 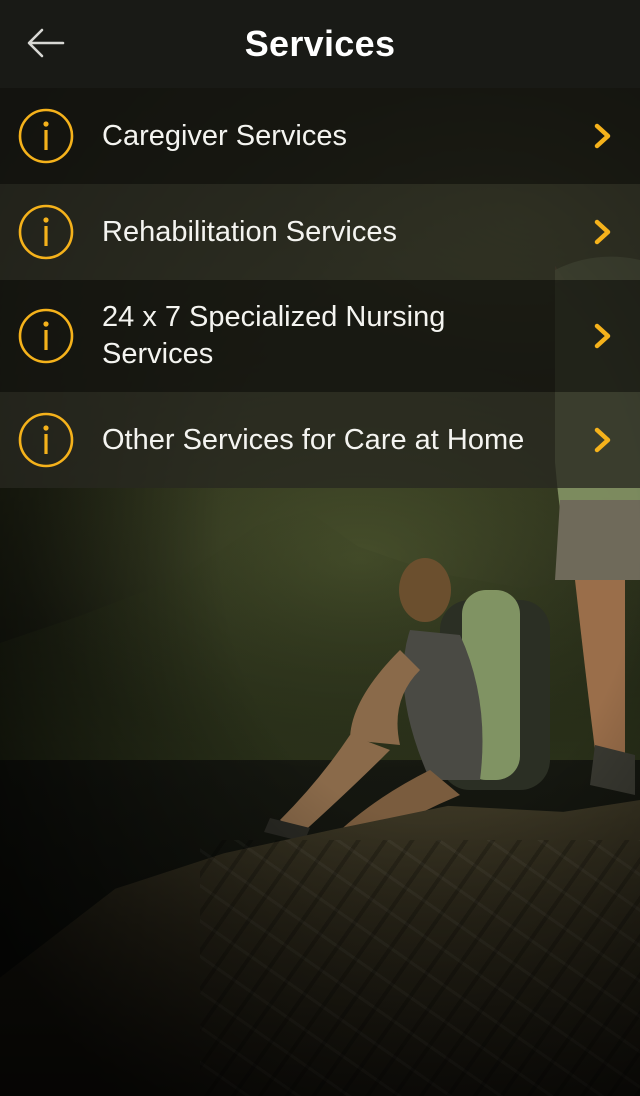 I want to click on list-item-label: Caregiver Services, so click(x=224, y=135).